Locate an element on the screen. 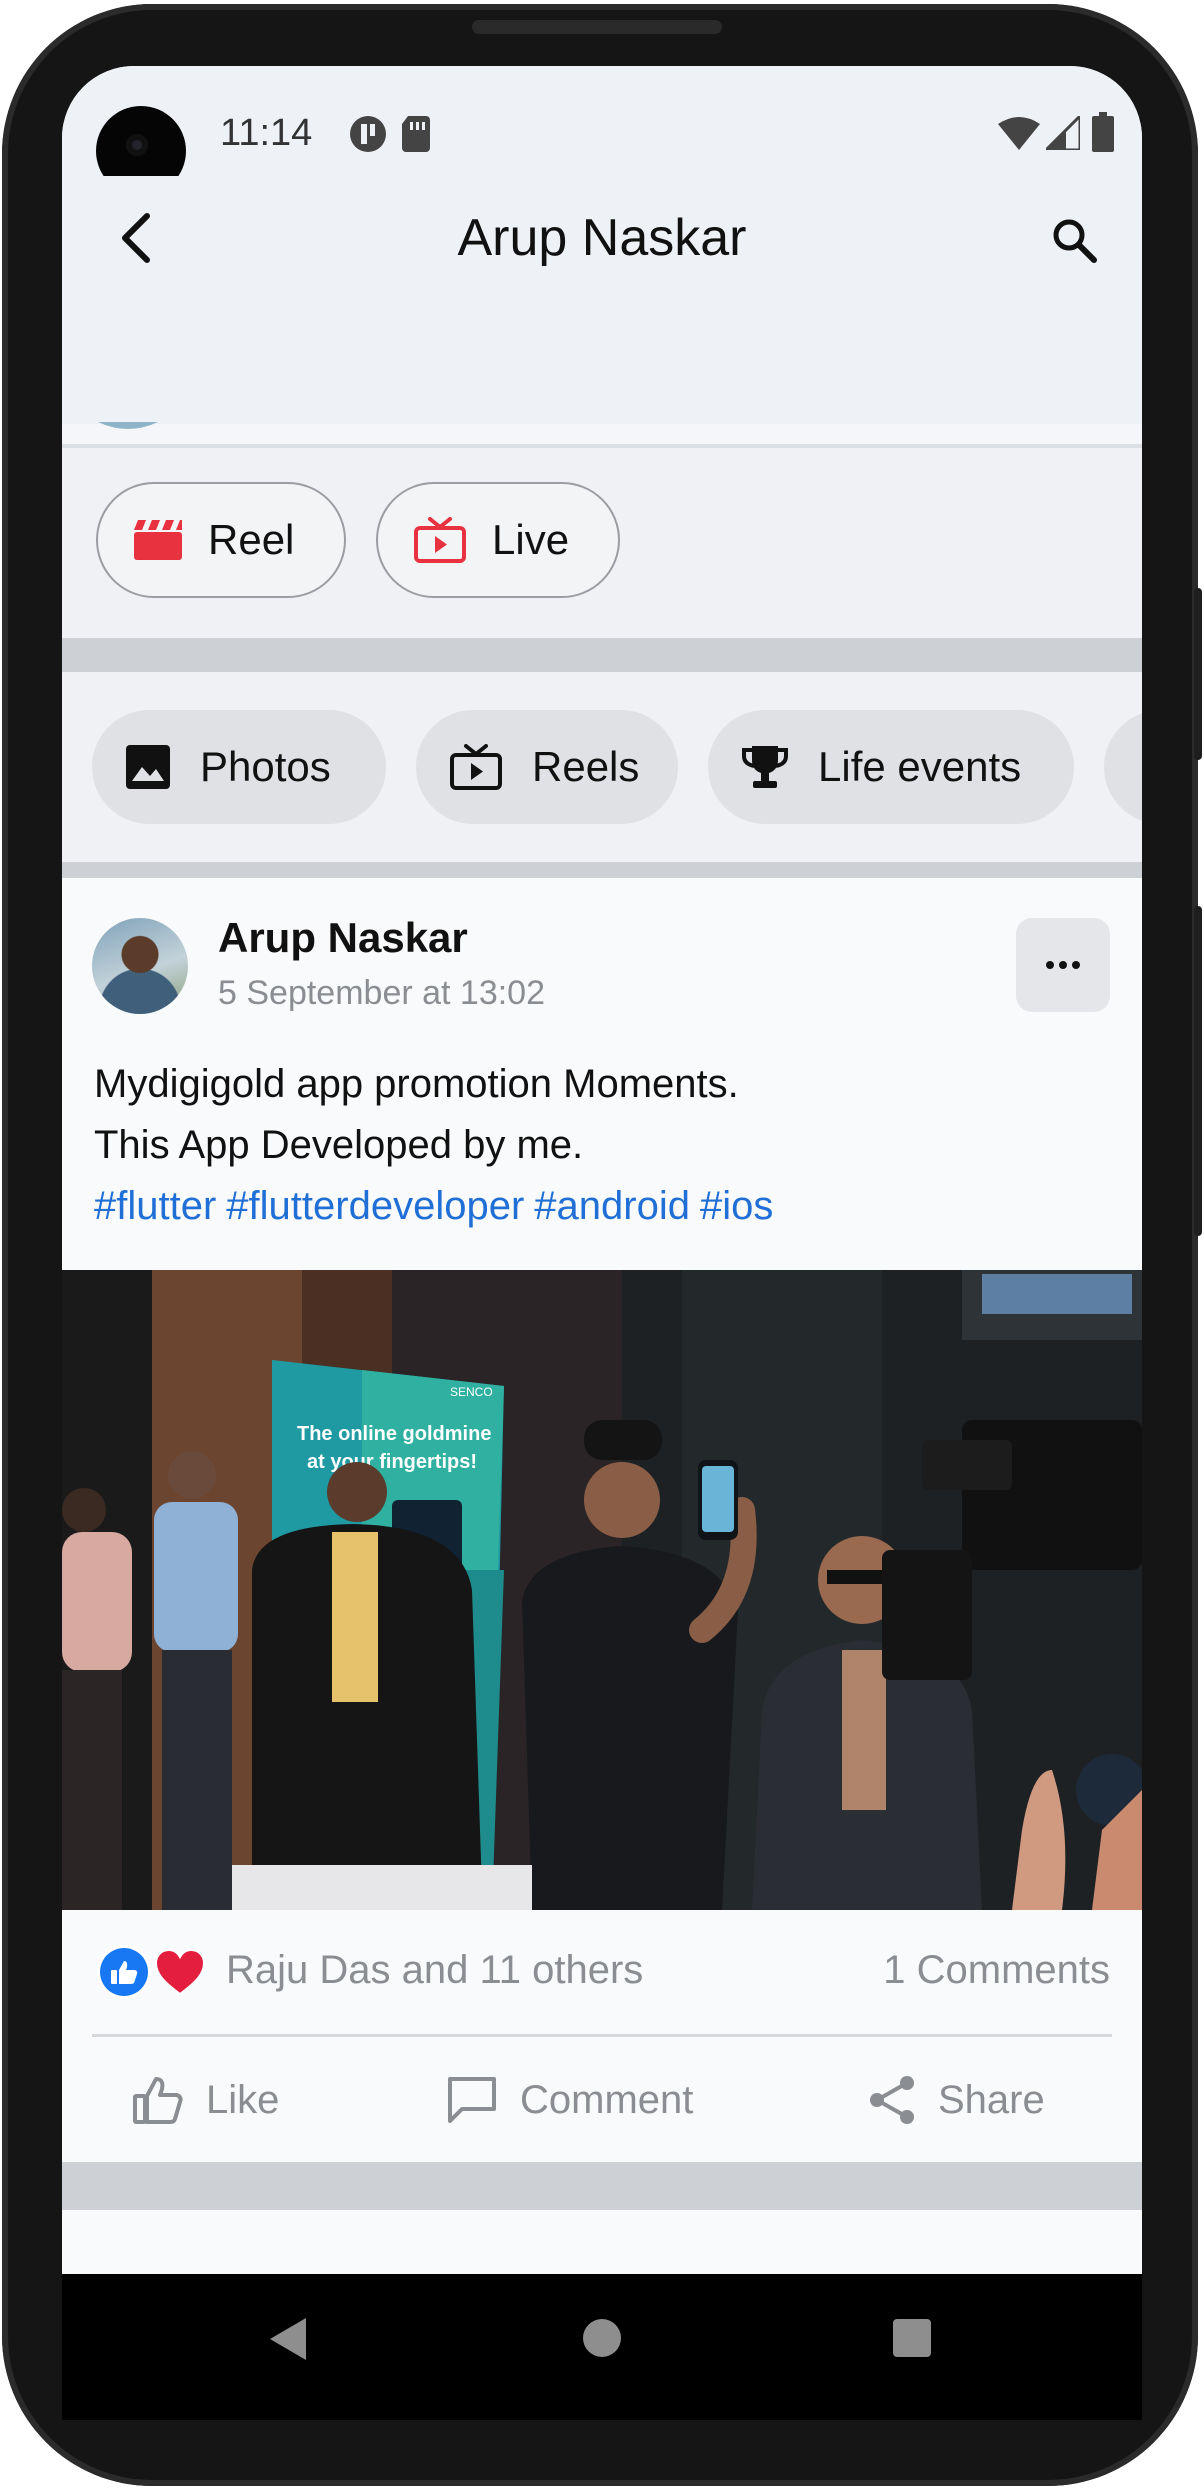 This screenshot has width=1204, height=2491. profile-filter-row: Photos Reels Life events is located at coordinates (602, 767).